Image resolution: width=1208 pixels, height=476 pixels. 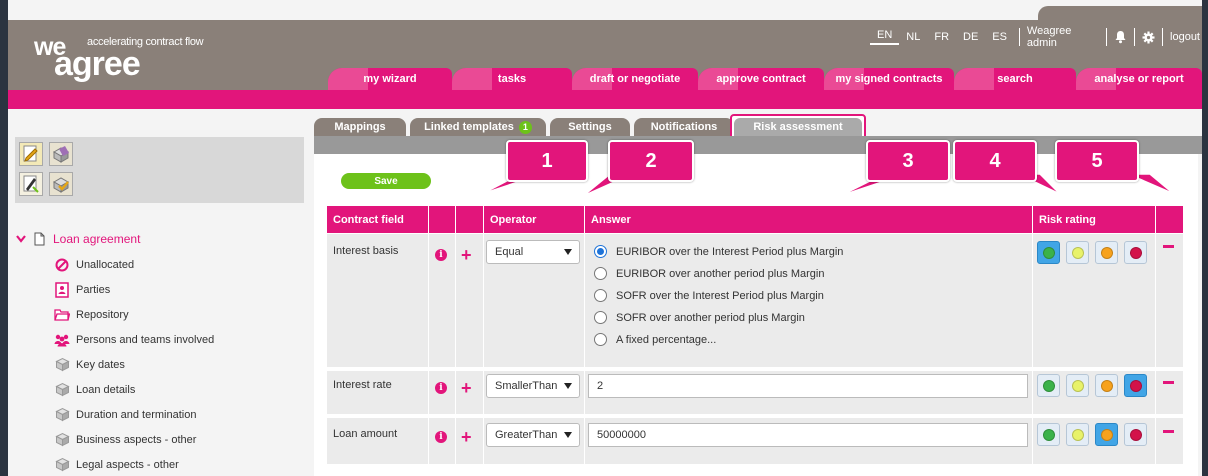 What do you see at coordinates (808, 435) in the screenshot?
I see `answer-input: 50000000` at bounding box center [808, 435].